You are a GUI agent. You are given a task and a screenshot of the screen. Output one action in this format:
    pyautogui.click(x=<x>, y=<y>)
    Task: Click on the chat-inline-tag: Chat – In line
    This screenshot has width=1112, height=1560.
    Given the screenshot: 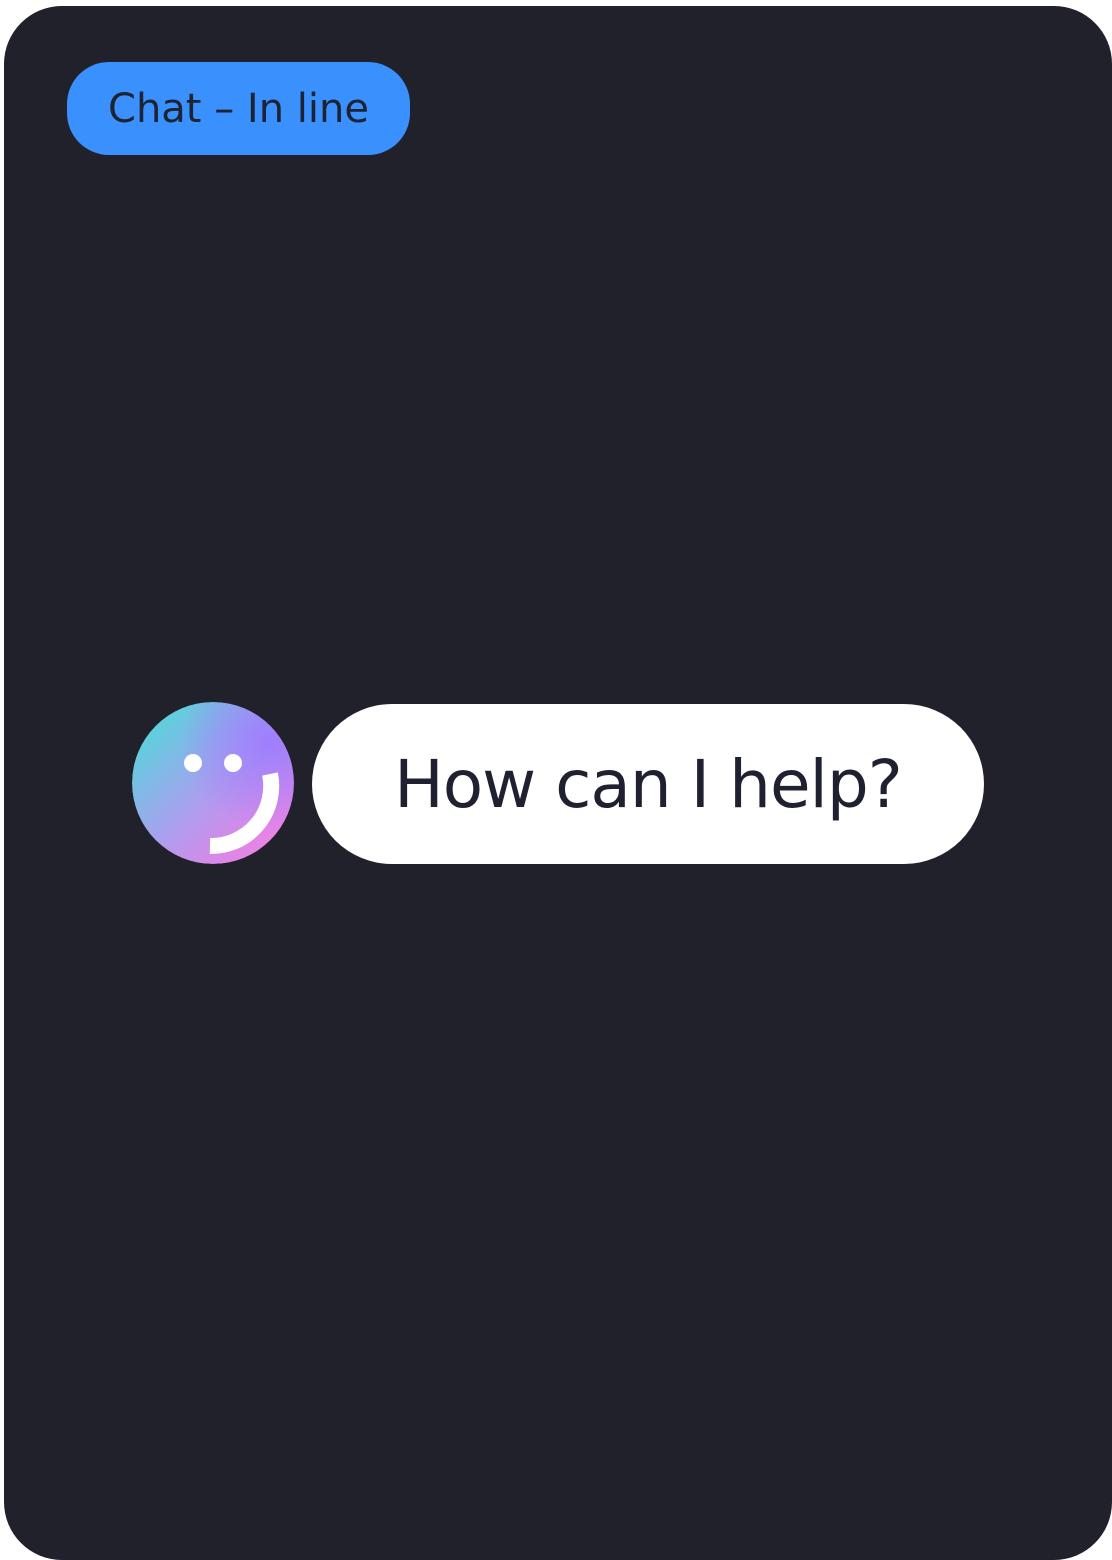 What is the action you would take?
    pyautogui.click(x=238, y=108)
    